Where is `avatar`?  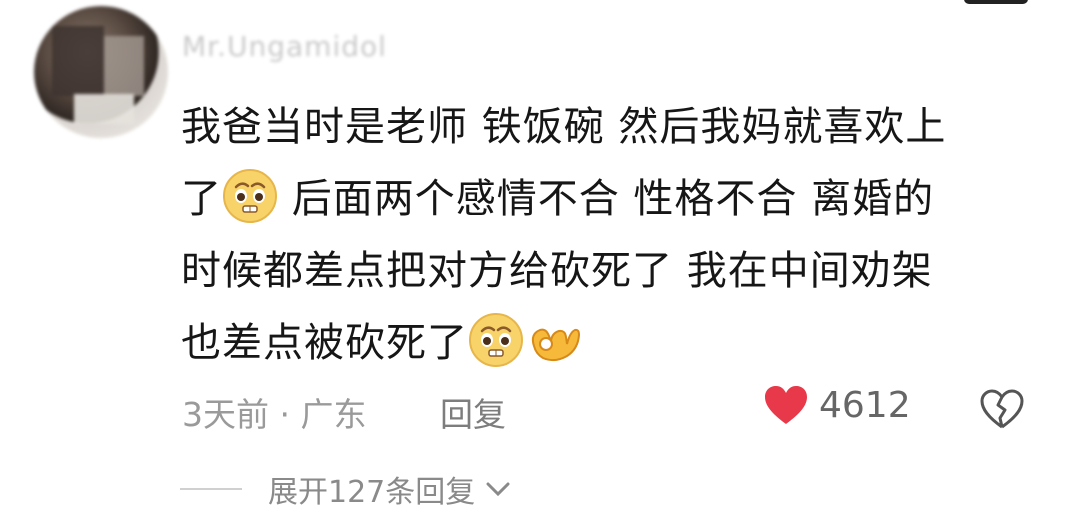
avatar is located at coordinates (101, 72).